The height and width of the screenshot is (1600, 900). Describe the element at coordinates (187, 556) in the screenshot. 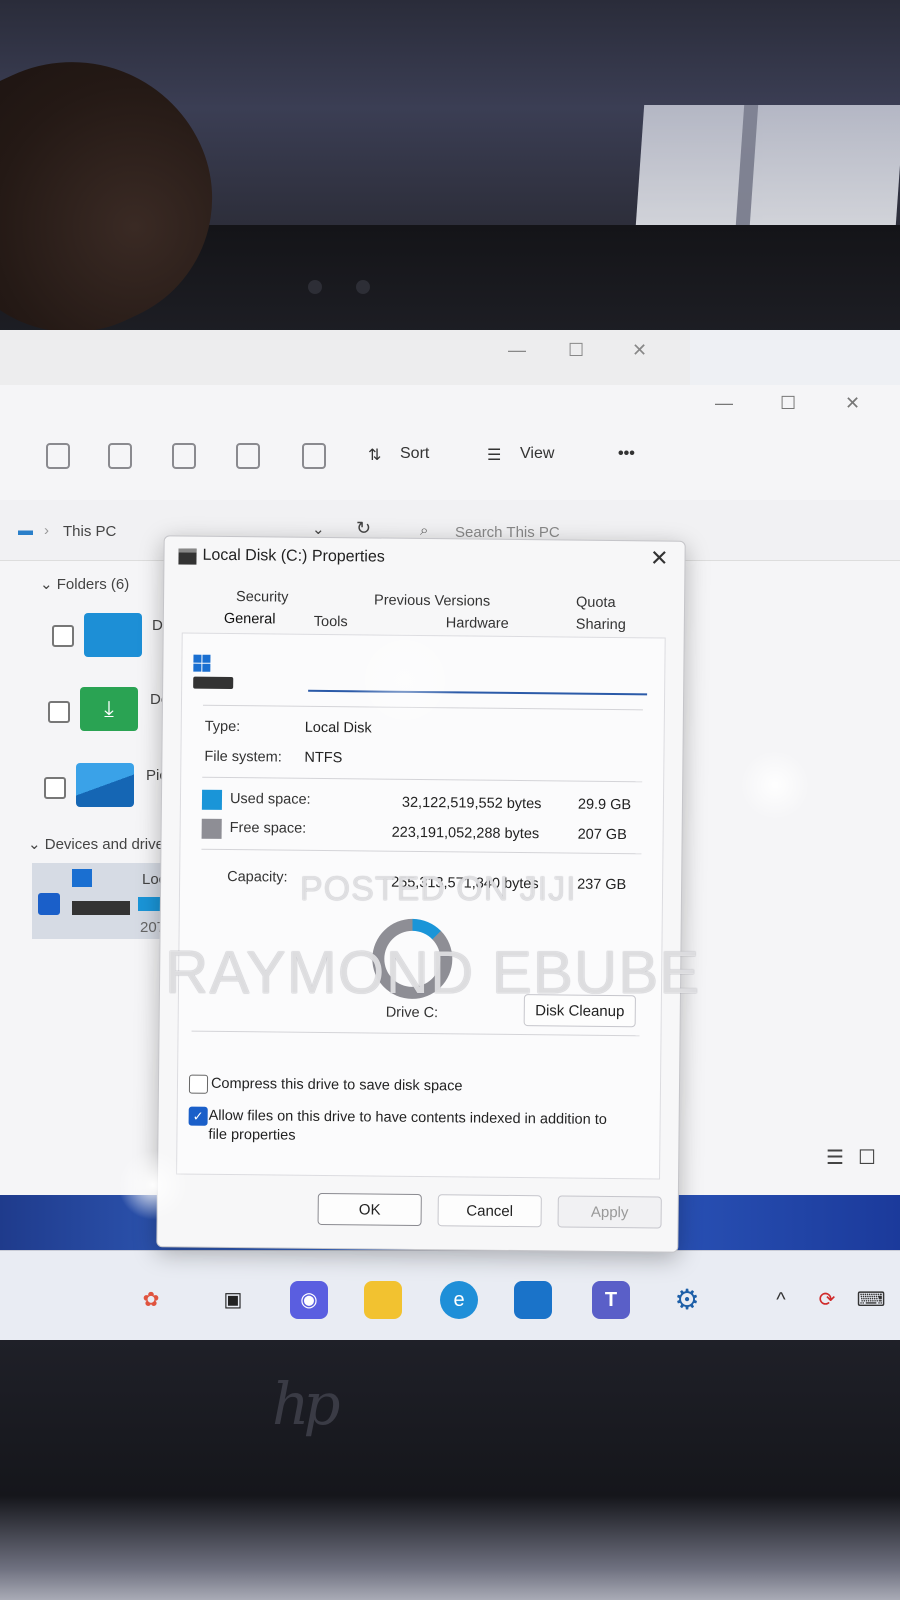

I see `drive-title-icon` at that location.